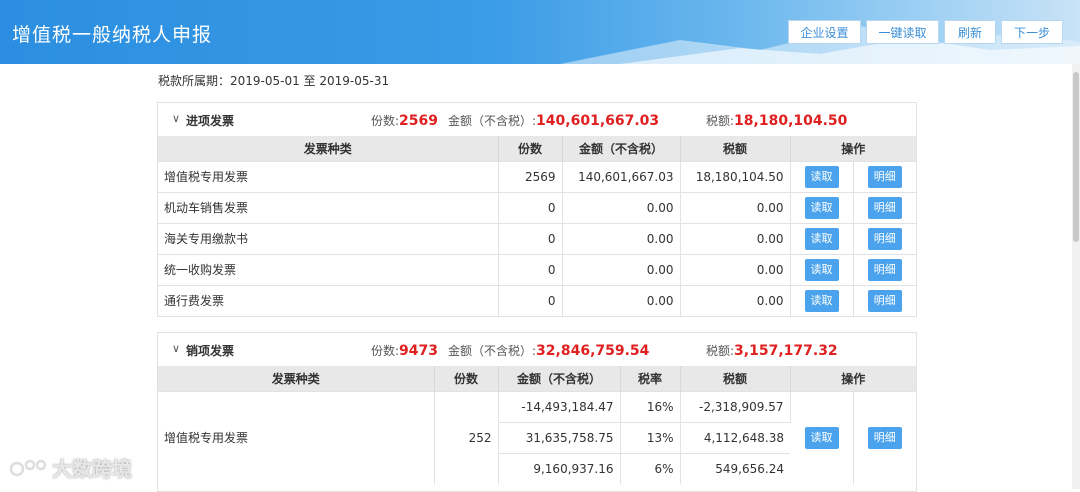 This screenshot has height=492, width=1080. Describe the element at coordinates (405, 121) in the screenshot. I see `input-count-summary: 份数:2569` at that location.